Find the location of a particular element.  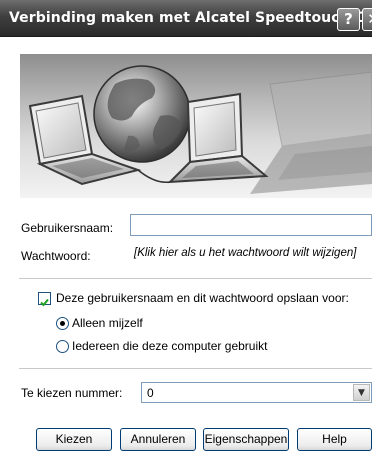

username-label: Gebruikersnaam: is located at coordinates (67, 228).